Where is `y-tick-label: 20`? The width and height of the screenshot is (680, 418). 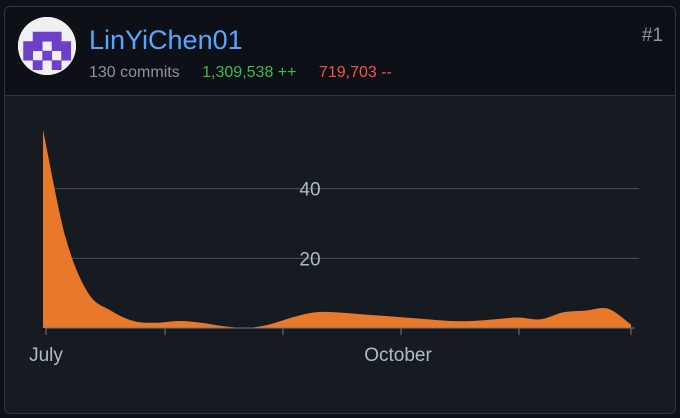 y-tick-label: 20 is located at coordinates (309, 259).